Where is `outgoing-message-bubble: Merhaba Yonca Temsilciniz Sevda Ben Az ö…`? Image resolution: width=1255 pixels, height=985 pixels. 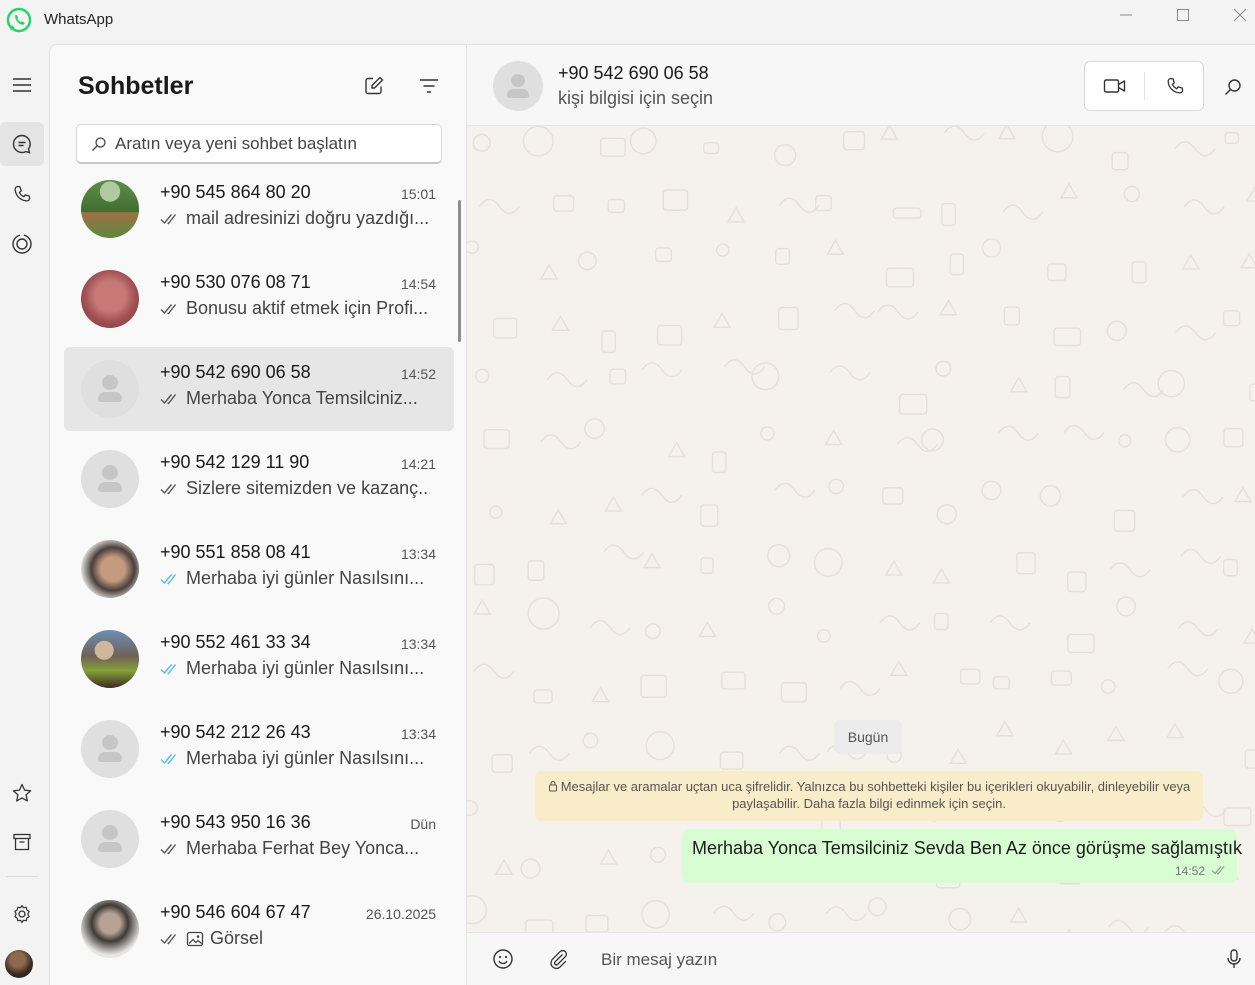
outgoing-message-bubble: Merhaba Yonca Temsilciniz Sevda Ben Az ö… is located at coordinates (962, 856).